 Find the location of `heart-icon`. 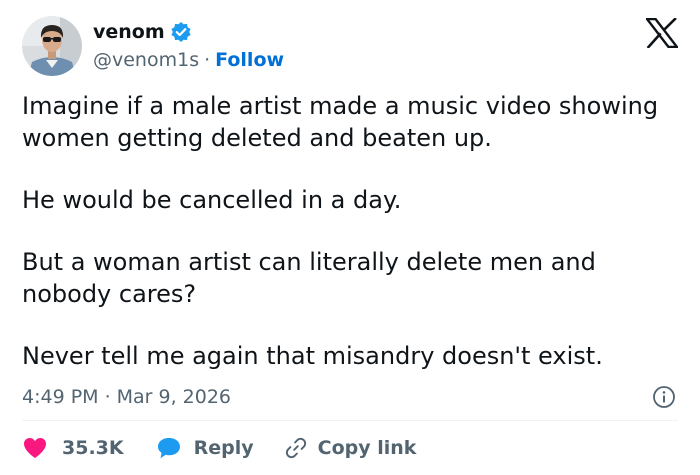

heart-icon is located at coordinates (35, 448).